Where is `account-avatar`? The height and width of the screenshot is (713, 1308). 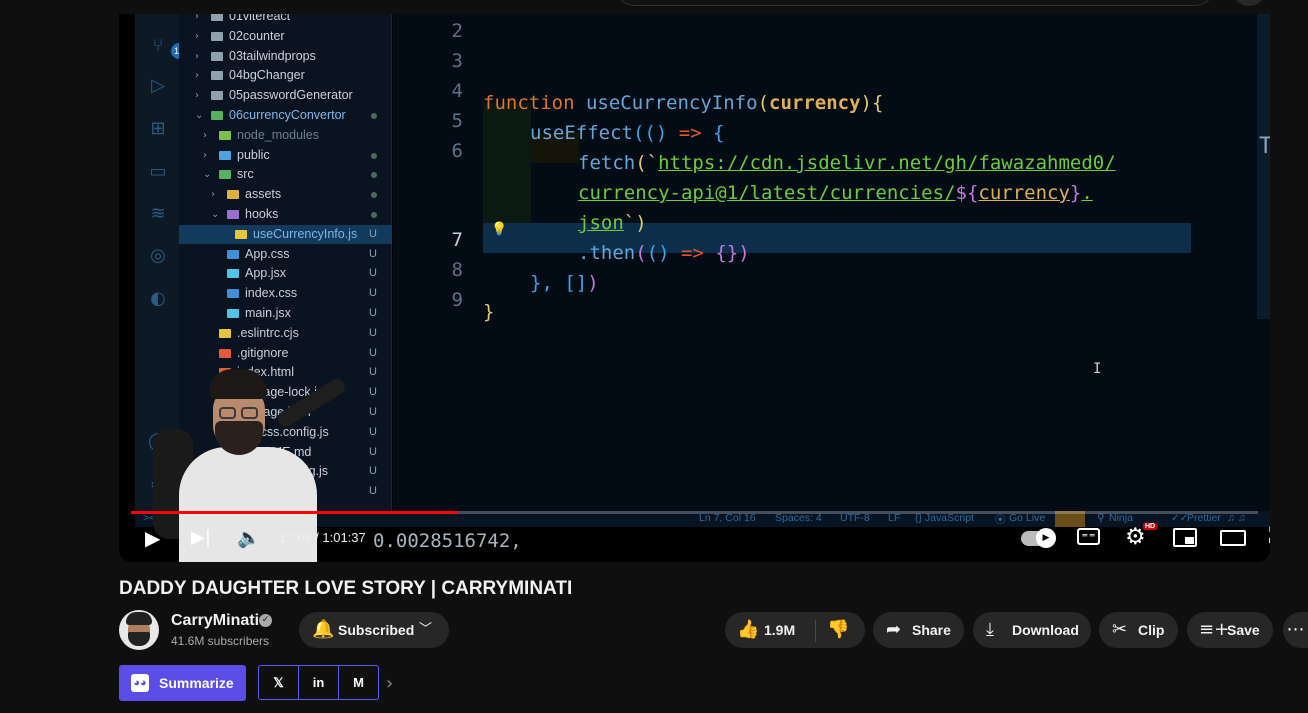
account-avatar is located at coordinates (1249, 3).